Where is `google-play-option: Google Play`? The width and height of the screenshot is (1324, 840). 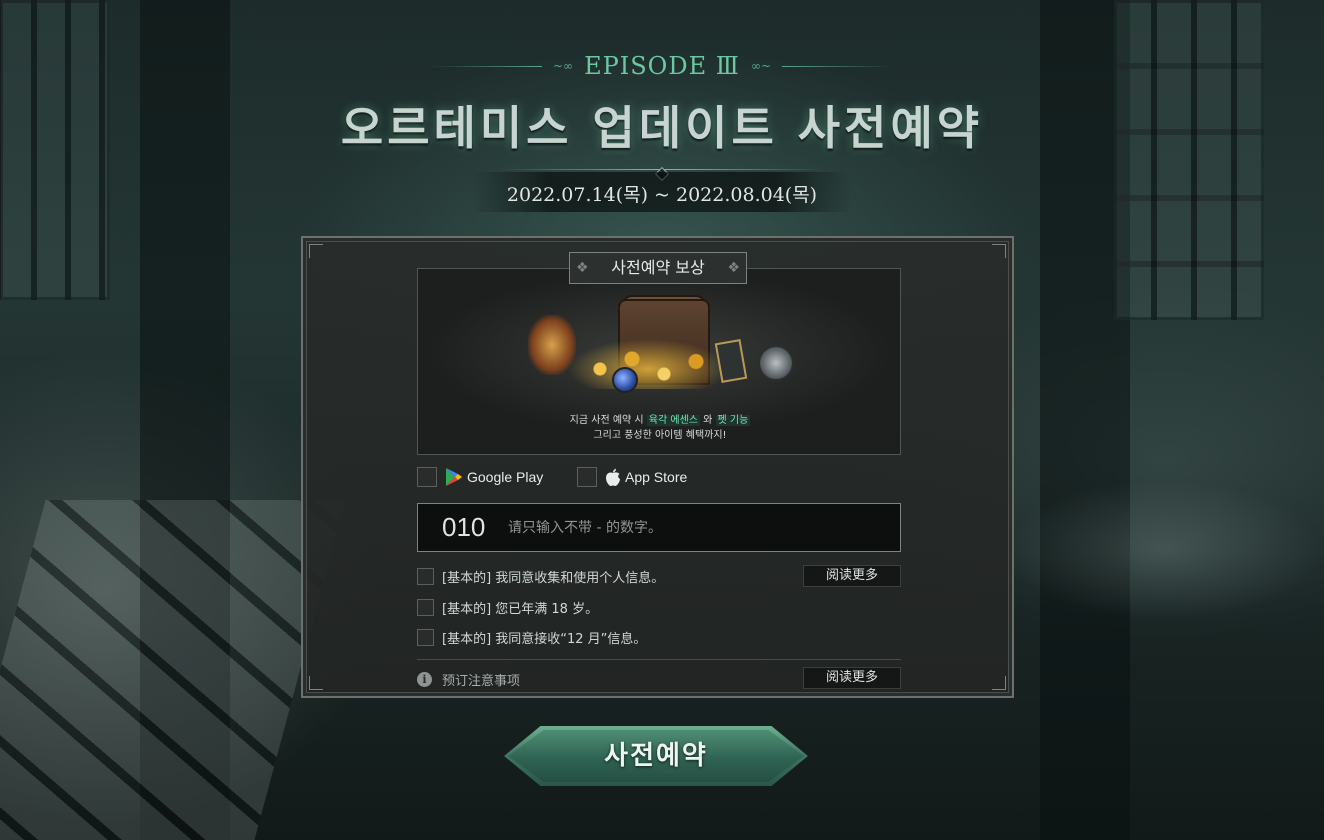 google-play-option: Google Play is located at coordinates (480, 477).